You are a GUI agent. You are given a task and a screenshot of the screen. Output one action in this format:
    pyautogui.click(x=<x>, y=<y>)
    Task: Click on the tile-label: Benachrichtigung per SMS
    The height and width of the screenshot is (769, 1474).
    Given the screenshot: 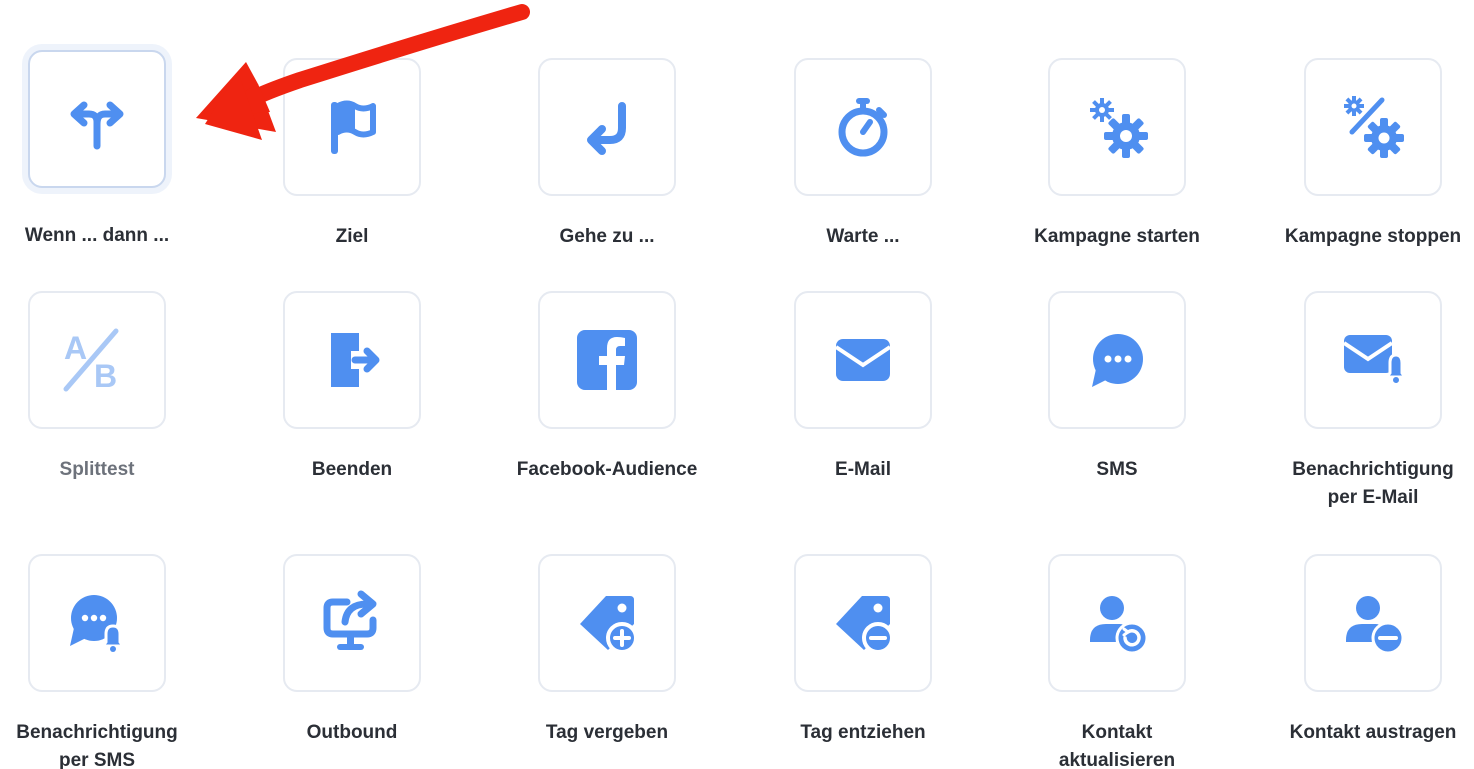 What is the action you would take?
    pyautogui.click(x=97, y=745)
    